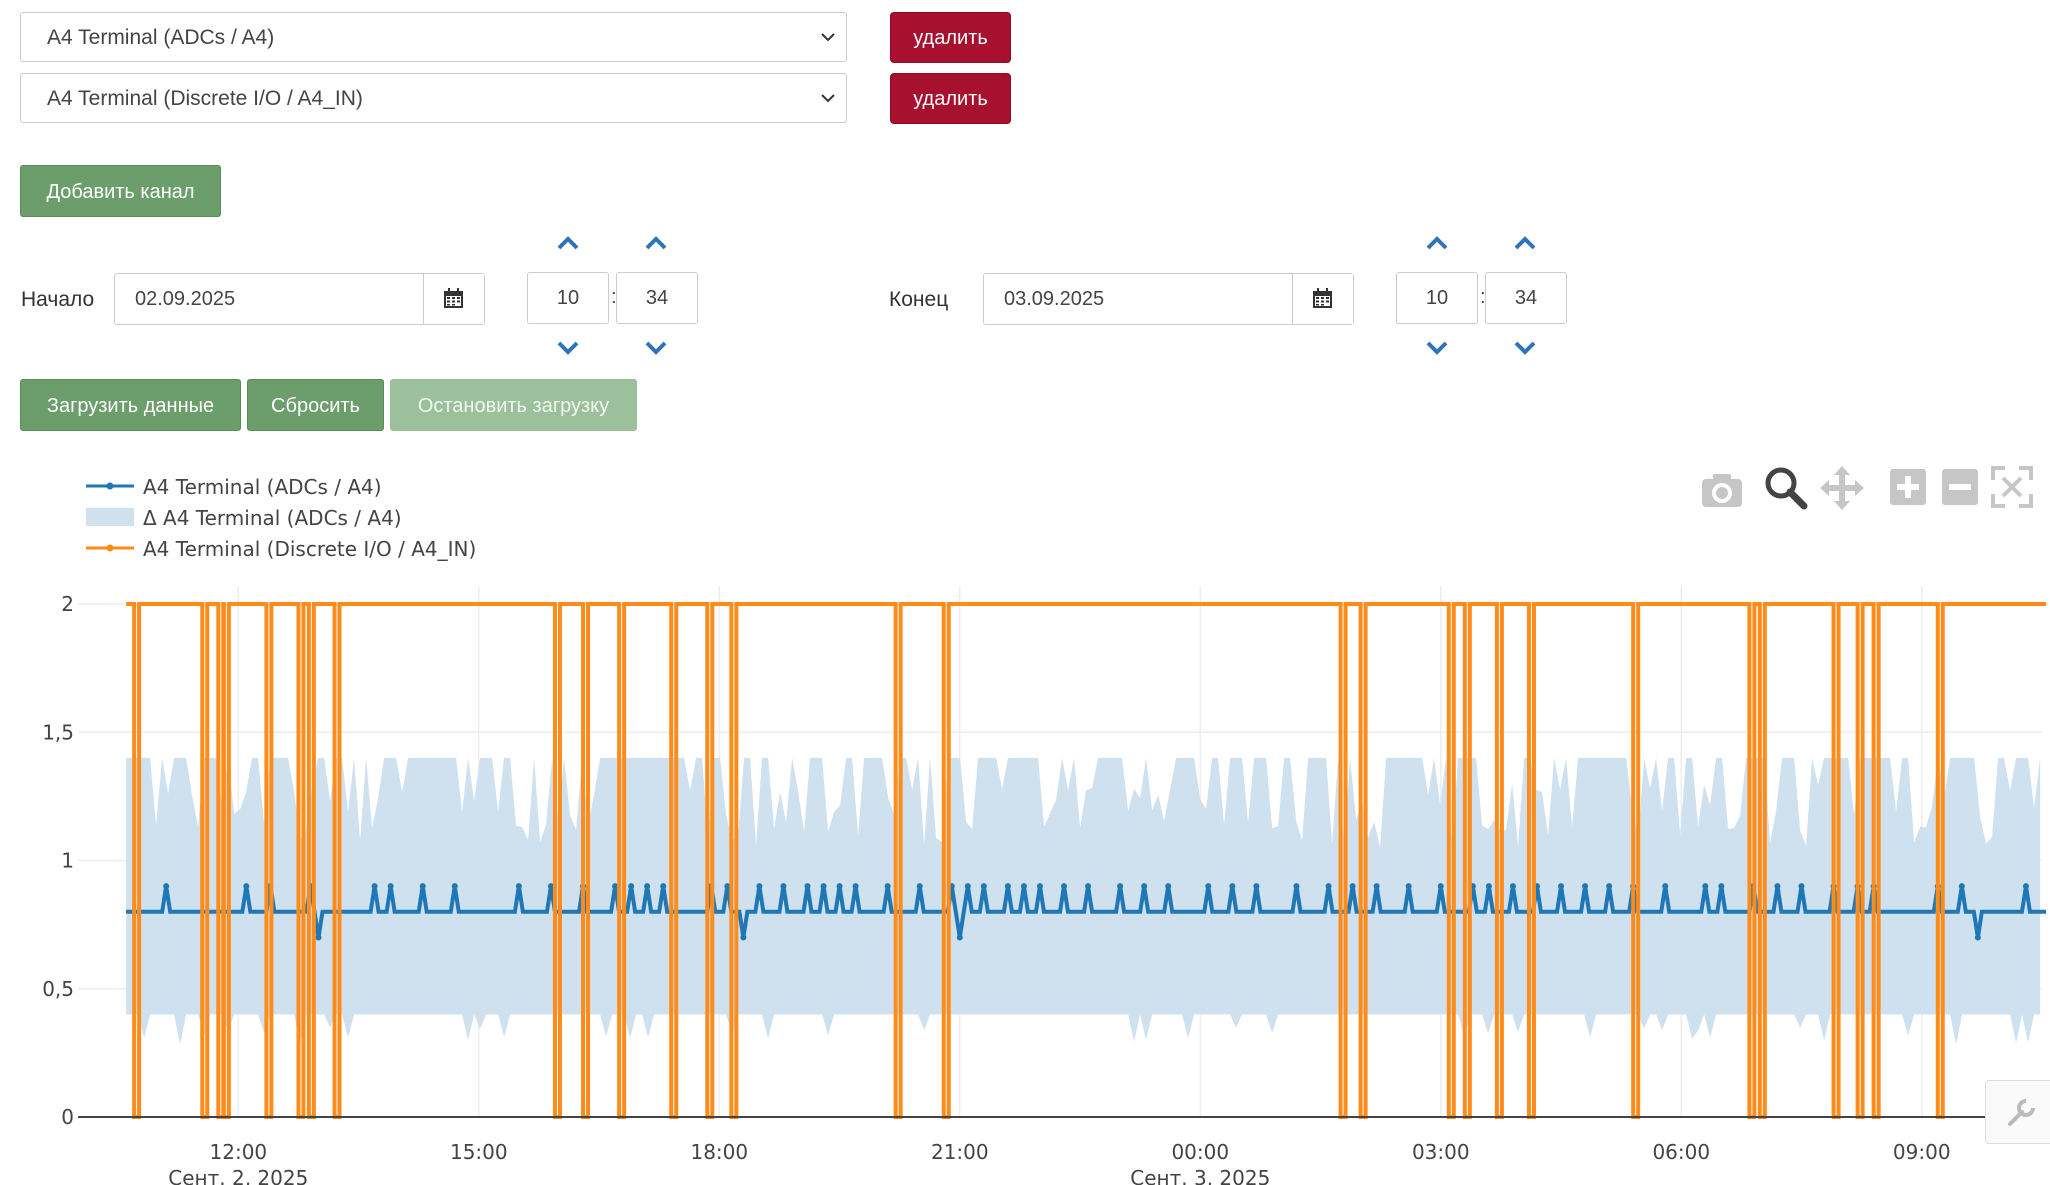 This screenshot has width=2050, height=1185. I want to click on start-calendar-button, so click(453, 299).